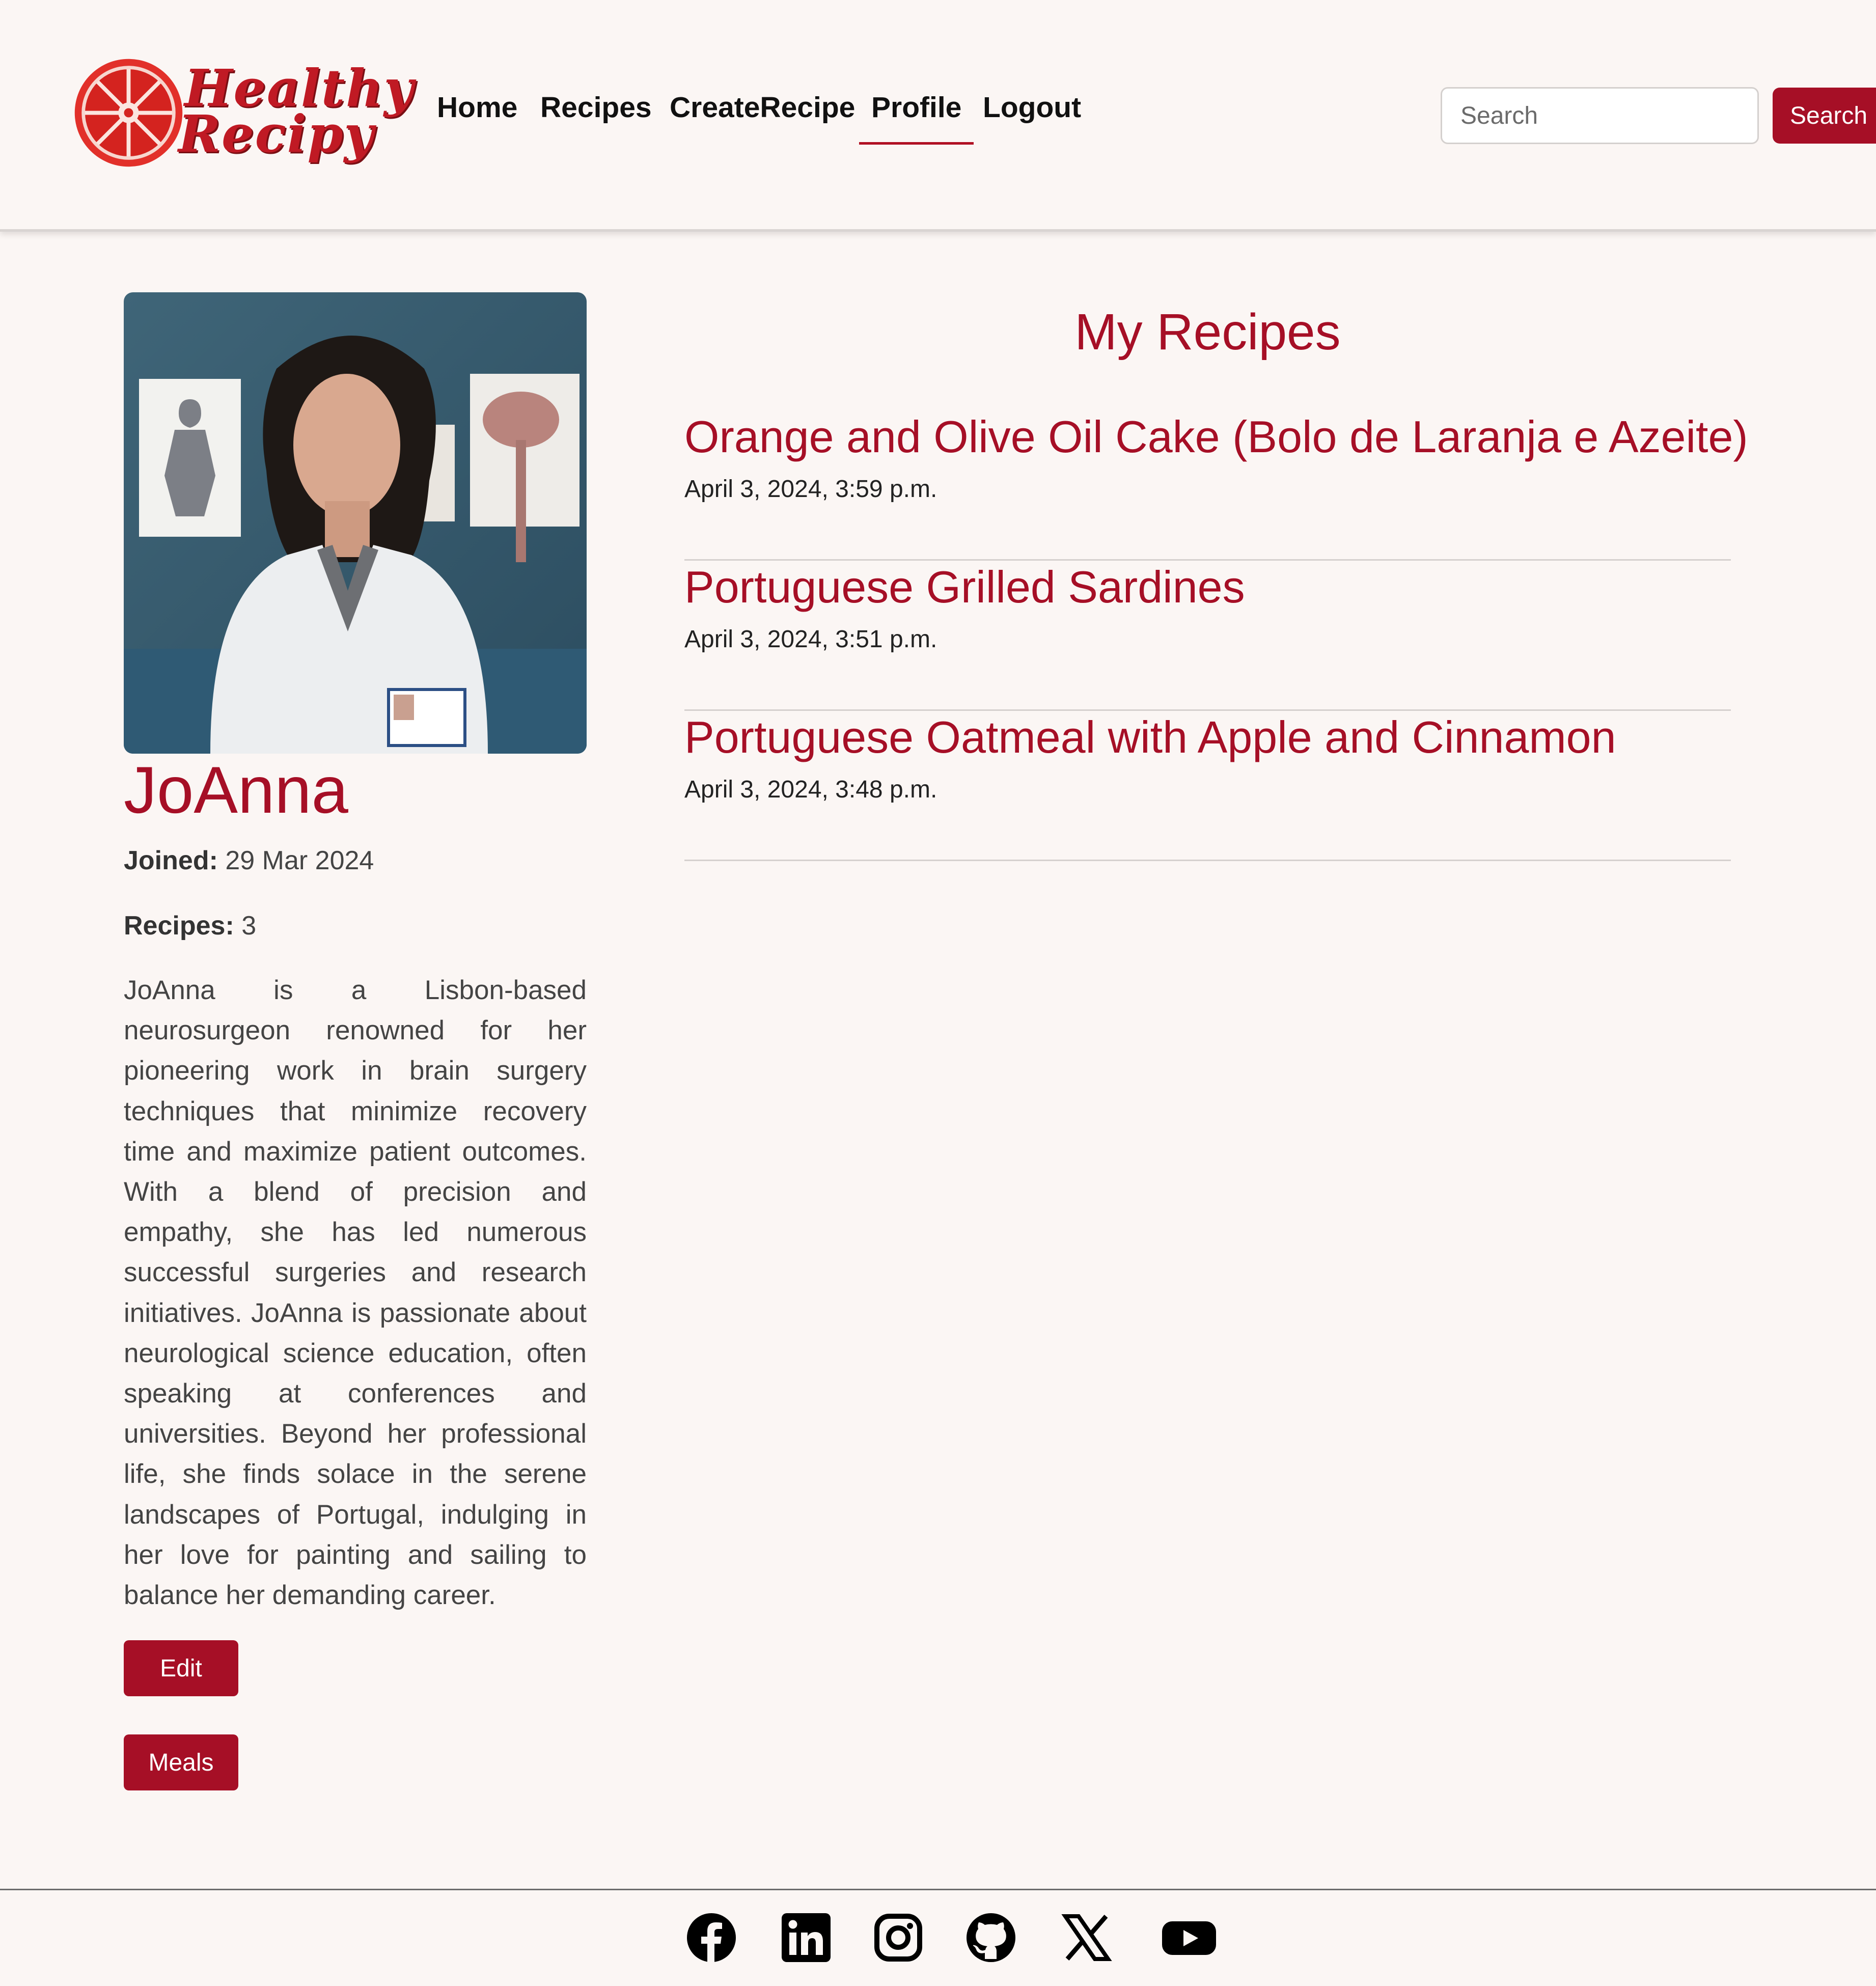  What do you see at coordinates (276, 134) in the screenshot?
I see `logo-text-recipy: Recipy` at bounding box center [276, 134].